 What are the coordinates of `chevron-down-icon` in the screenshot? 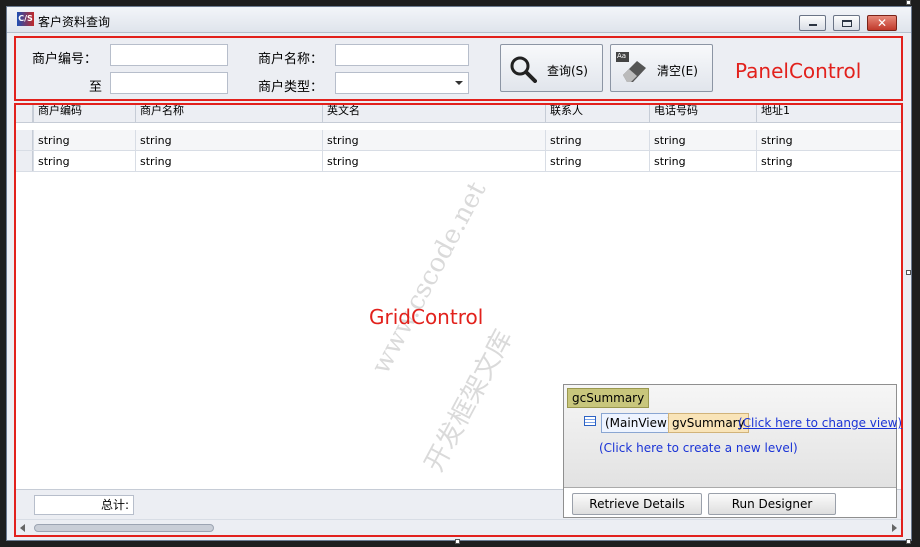 It's located at (459, 83).